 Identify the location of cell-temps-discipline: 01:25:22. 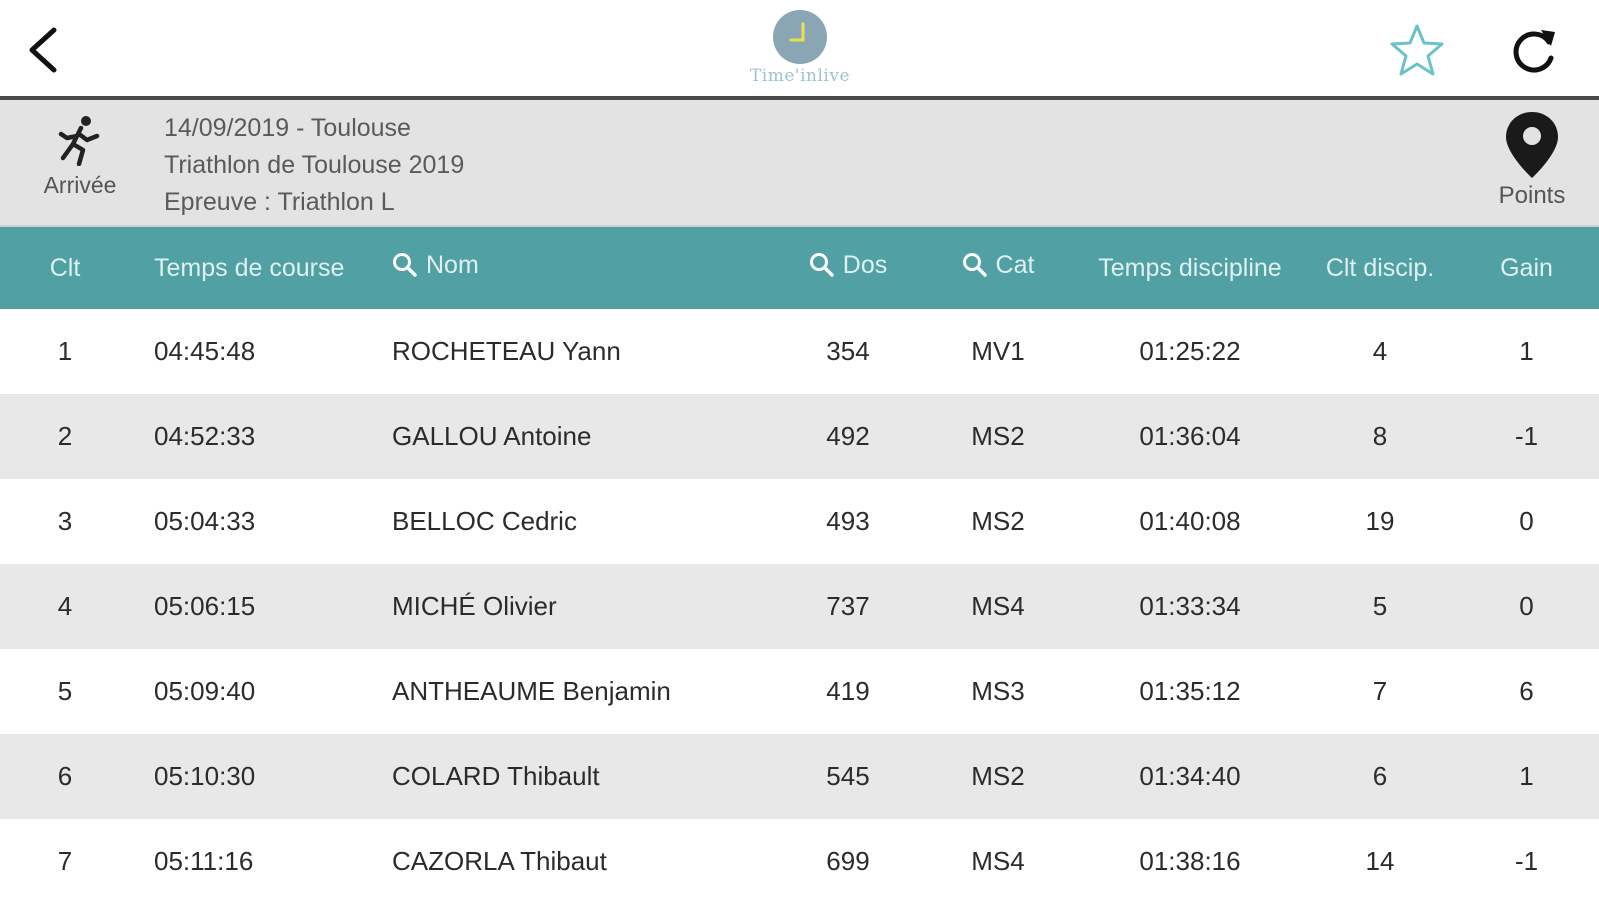
(1190, 351).